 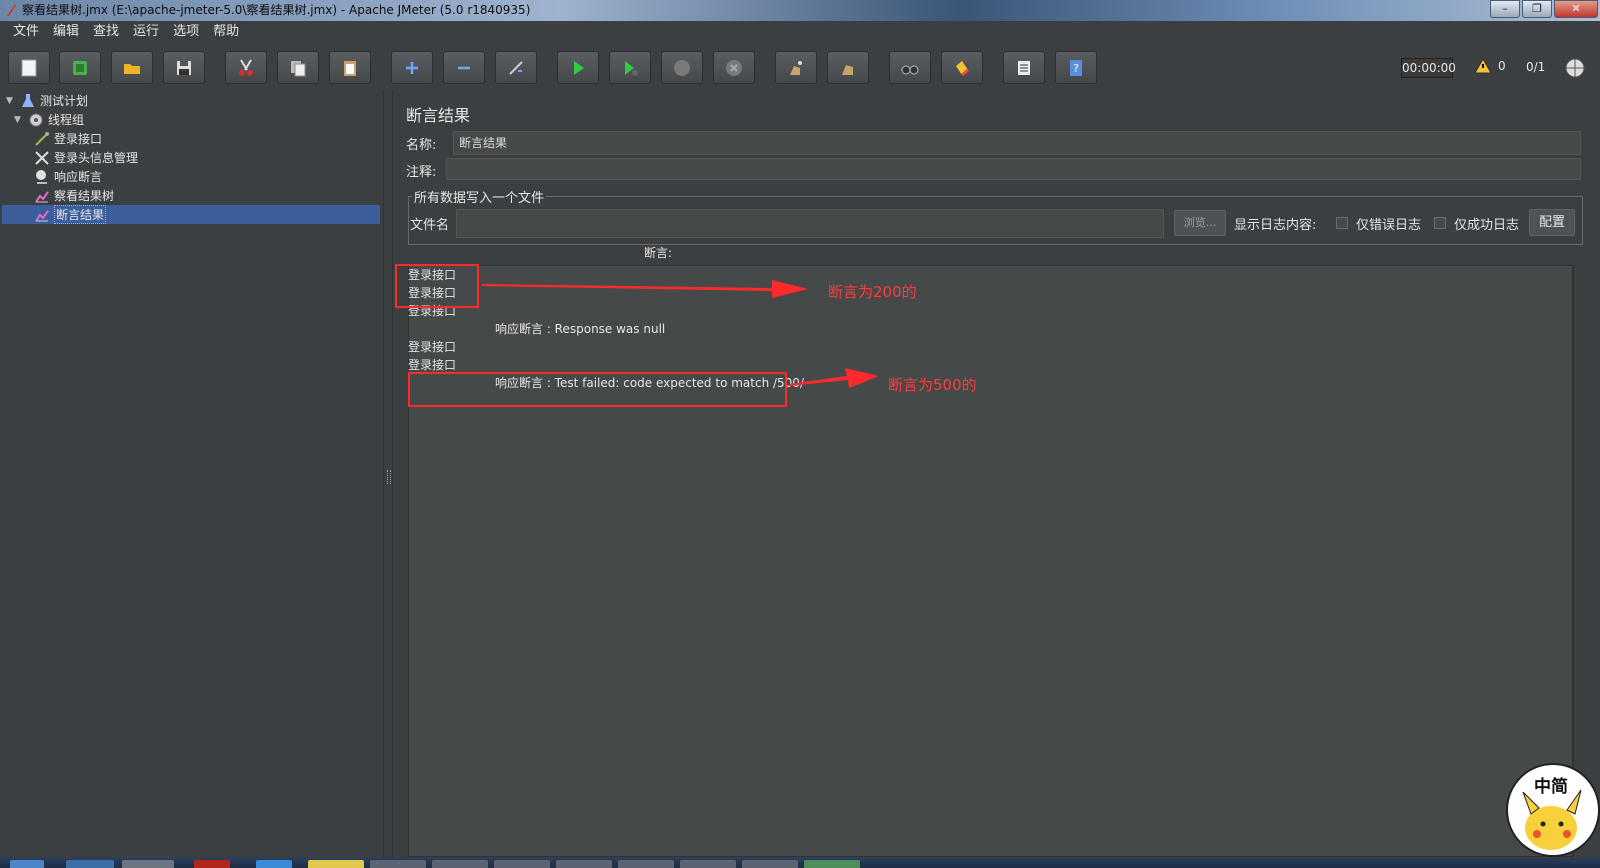 What do you see at coordinates (49, 119) in the screenshot?
I see `tree-item-thread-group: ▼ 线程组` at bounding box center [49, 119].